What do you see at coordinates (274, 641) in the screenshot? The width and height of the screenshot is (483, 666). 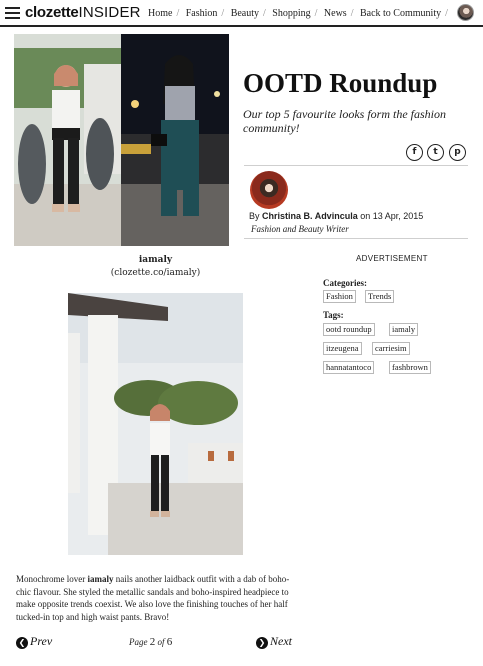 I see `next-button: ❯ Next` at bounding box center [274, 641].